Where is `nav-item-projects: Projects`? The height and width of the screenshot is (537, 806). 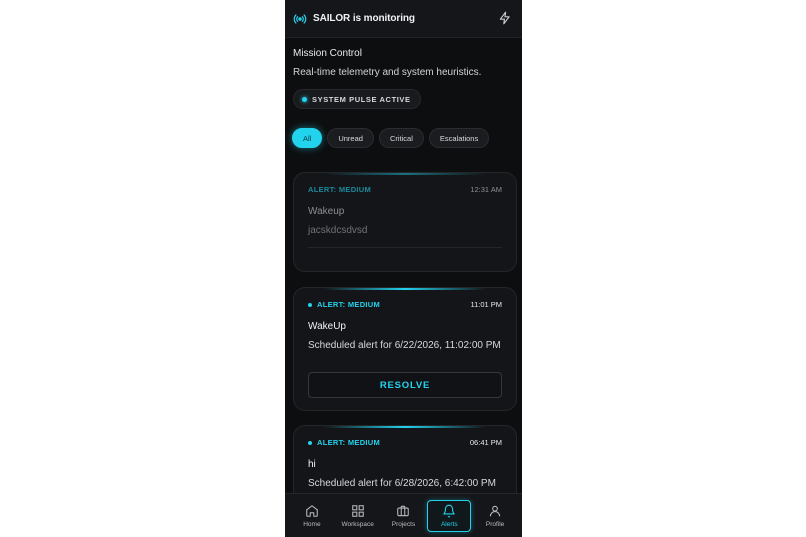 nav-item-projects: Projects is located at coordinates (403, 516).